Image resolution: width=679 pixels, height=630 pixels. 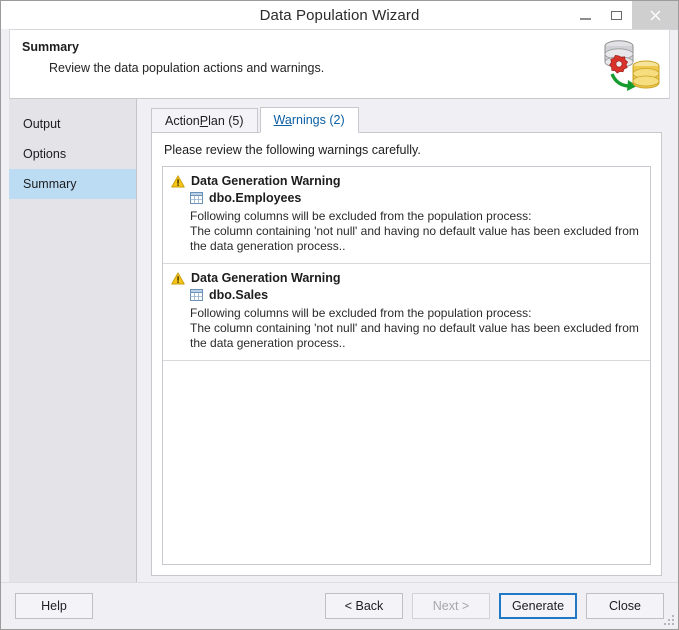 I want to click on window-title: Data Population Wizard, so click(x=339, y=15).